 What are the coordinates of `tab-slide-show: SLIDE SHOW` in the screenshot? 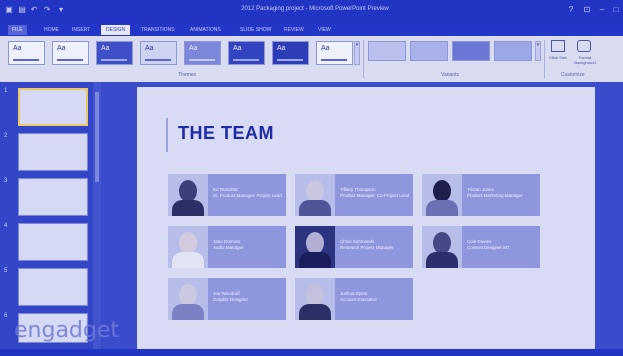 It's located at (255, 30).